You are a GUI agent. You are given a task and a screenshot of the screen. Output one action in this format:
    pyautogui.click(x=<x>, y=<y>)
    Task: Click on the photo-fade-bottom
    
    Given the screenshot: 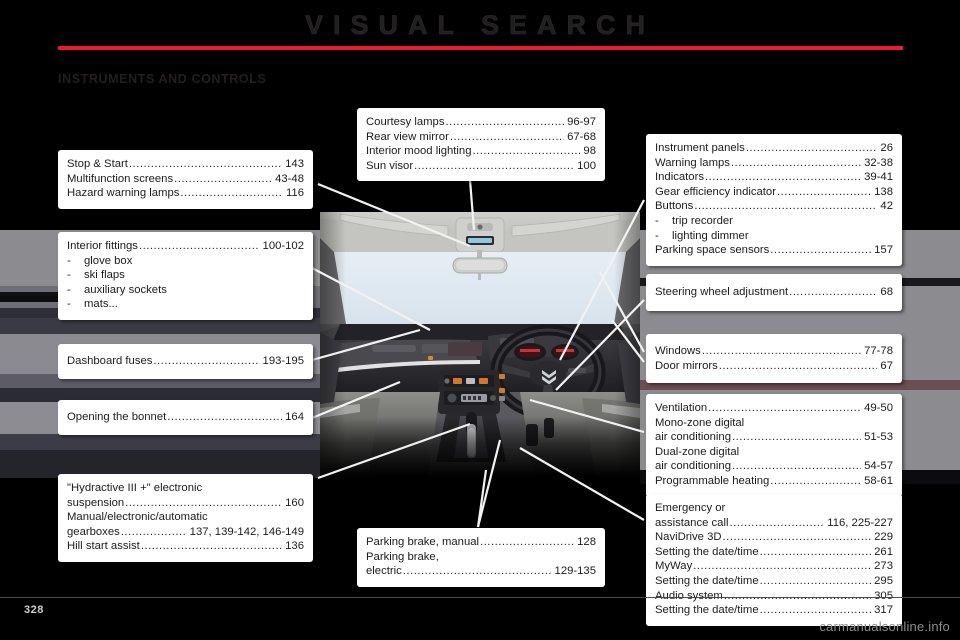 What is the action you would take?
    pyautogui.click(x=480, y=447)
    